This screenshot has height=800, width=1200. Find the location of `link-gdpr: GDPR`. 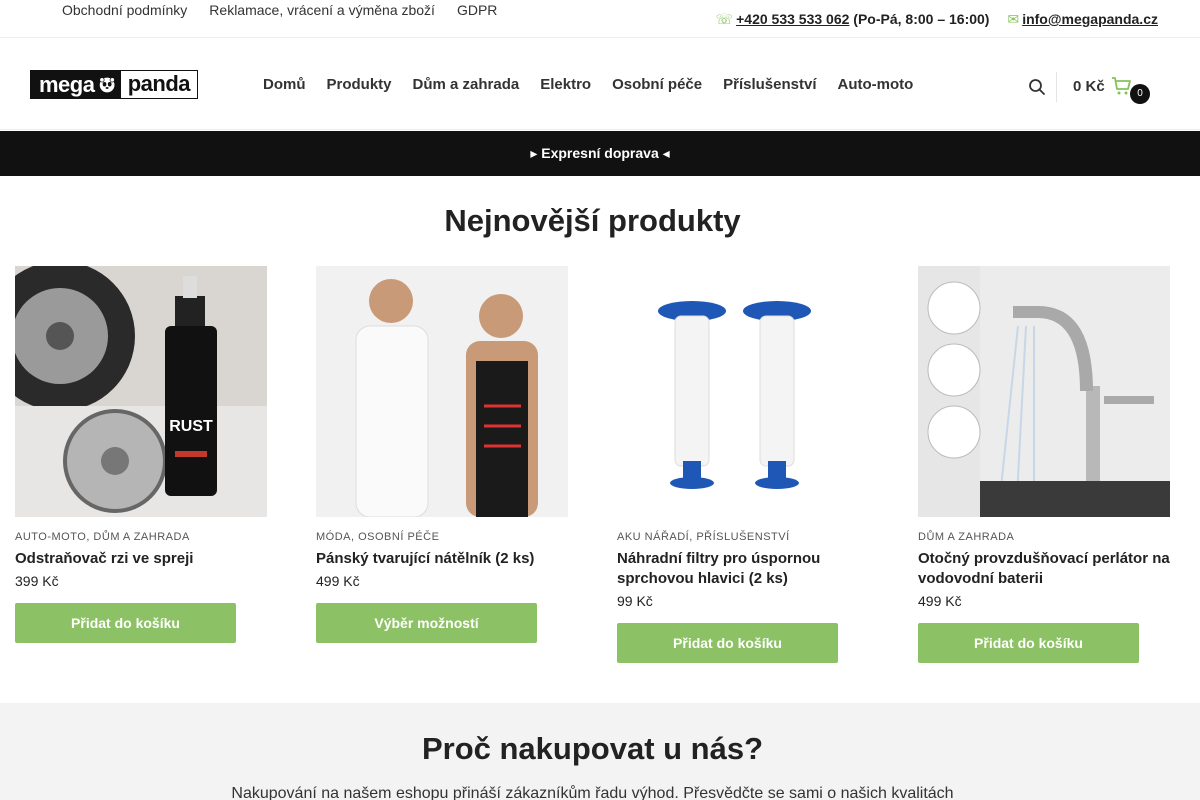

link-gdpr: GDPR is located at coordinates (477, 10).